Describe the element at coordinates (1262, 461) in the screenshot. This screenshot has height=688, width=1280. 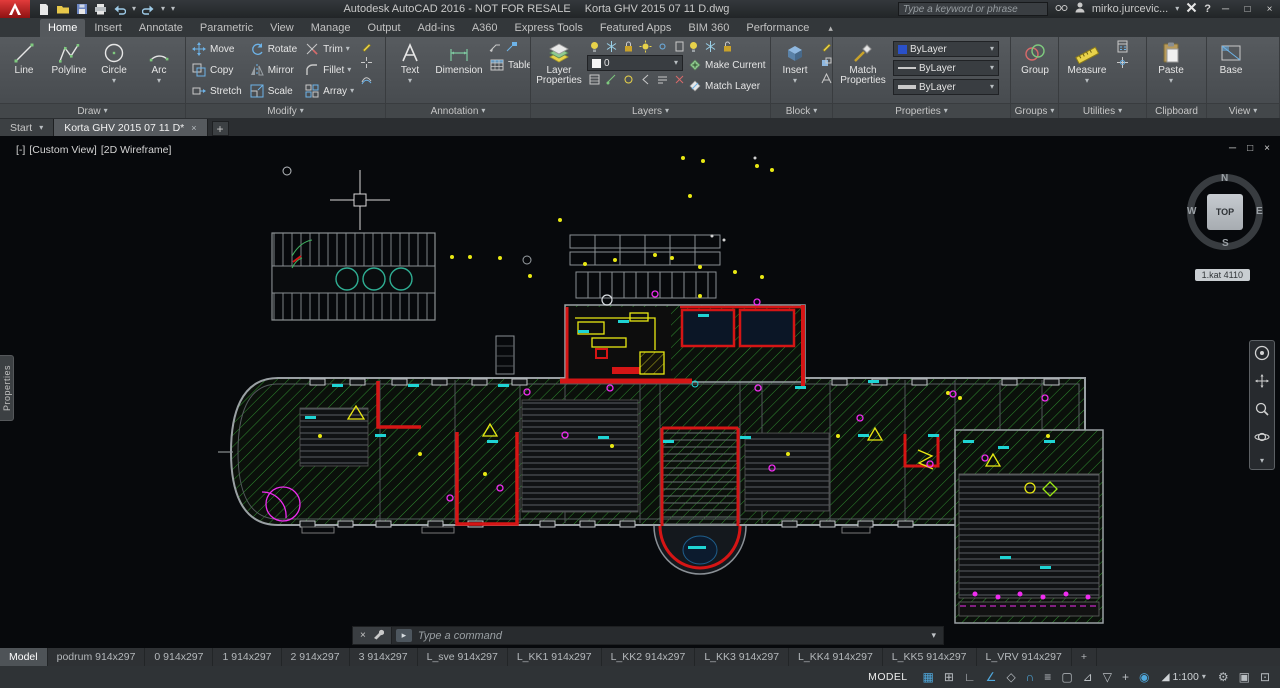
I see `navbar-more-icon: ▾` at that location.